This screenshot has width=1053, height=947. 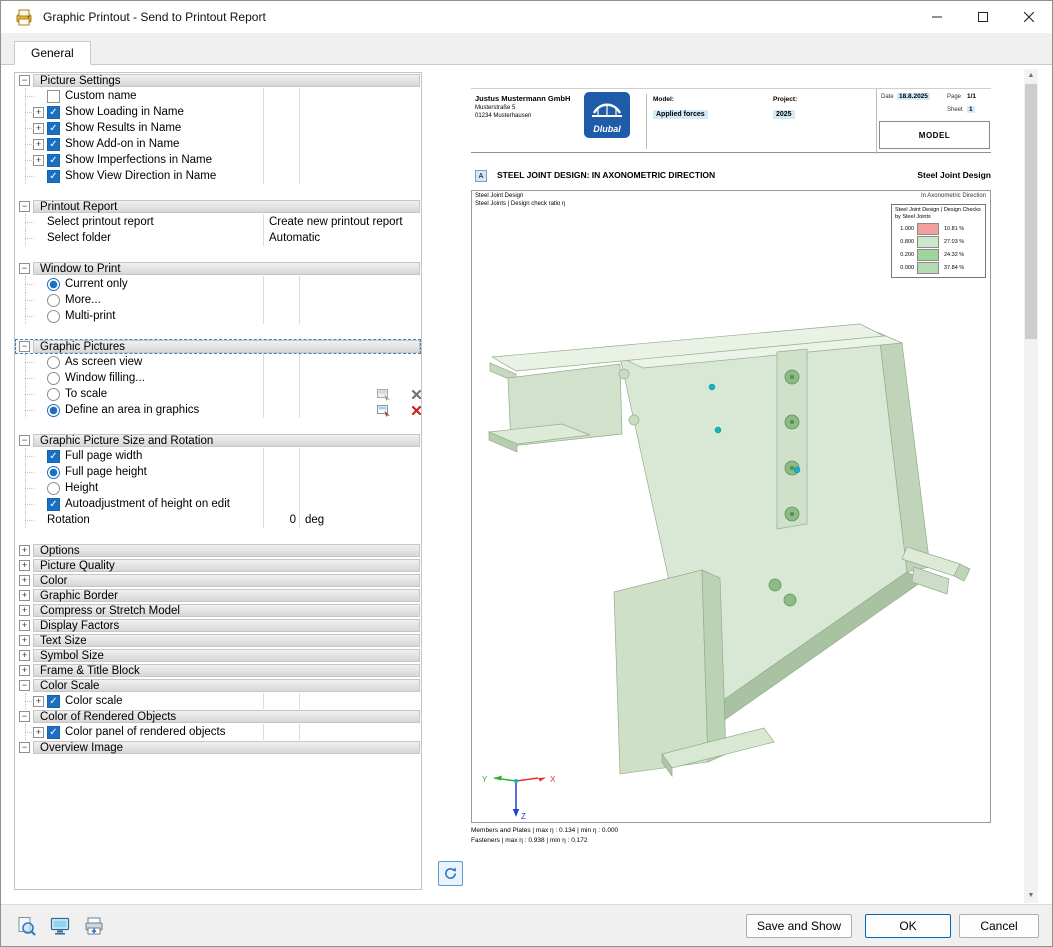 What do you see at coordinates (360, 176) in the screenshot?
I see `unit-cell` at bounding box center [360, 176].